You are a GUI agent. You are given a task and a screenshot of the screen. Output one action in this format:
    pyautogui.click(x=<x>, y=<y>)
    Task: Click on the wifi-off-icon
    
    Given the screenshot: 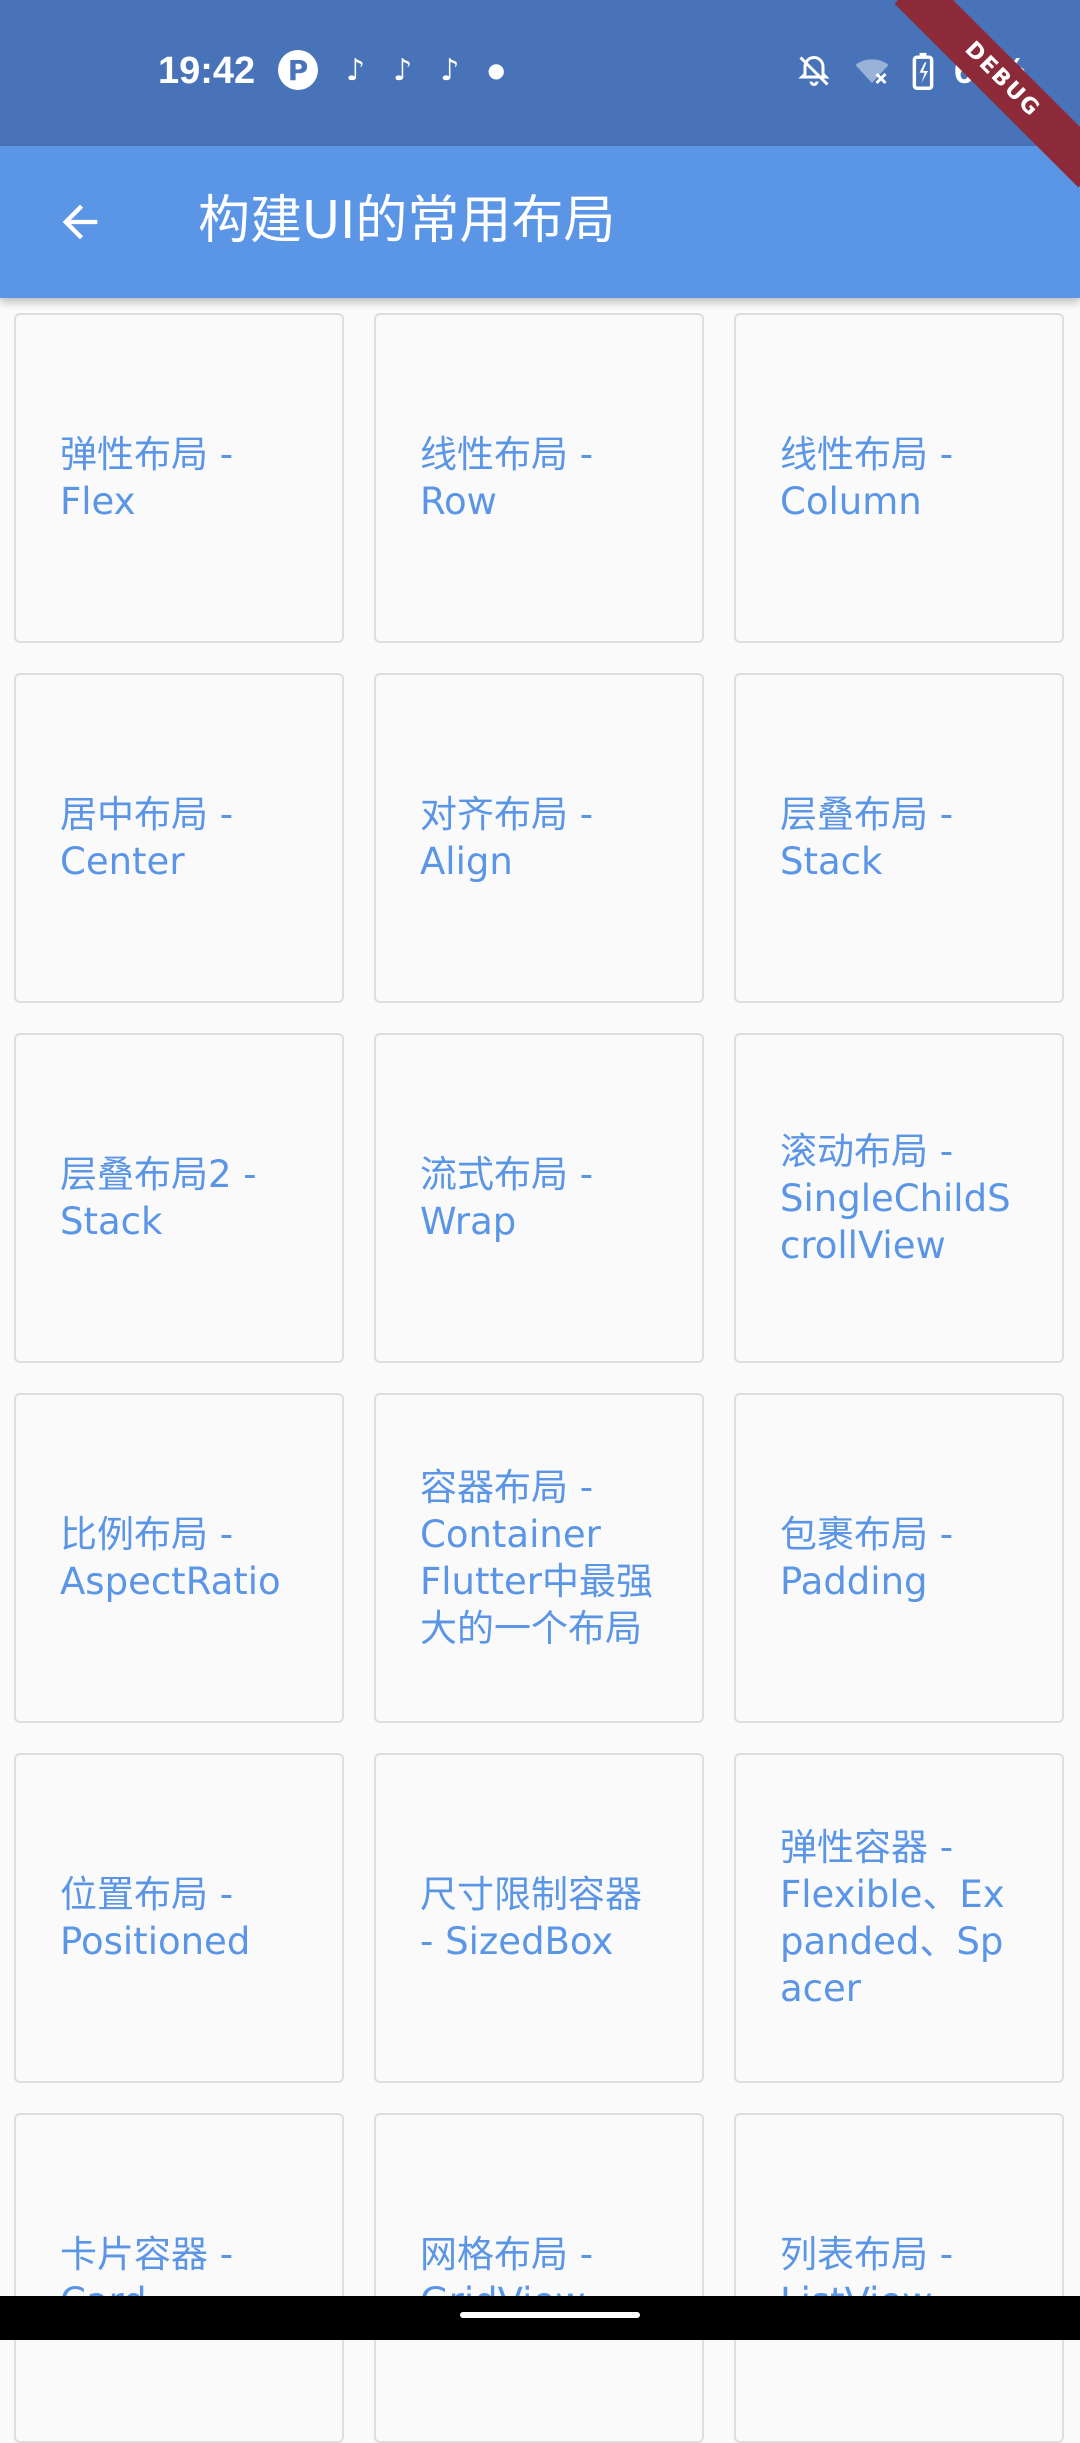 What is the action you would take?
    pyautogui.click(x=872, y=72)
    